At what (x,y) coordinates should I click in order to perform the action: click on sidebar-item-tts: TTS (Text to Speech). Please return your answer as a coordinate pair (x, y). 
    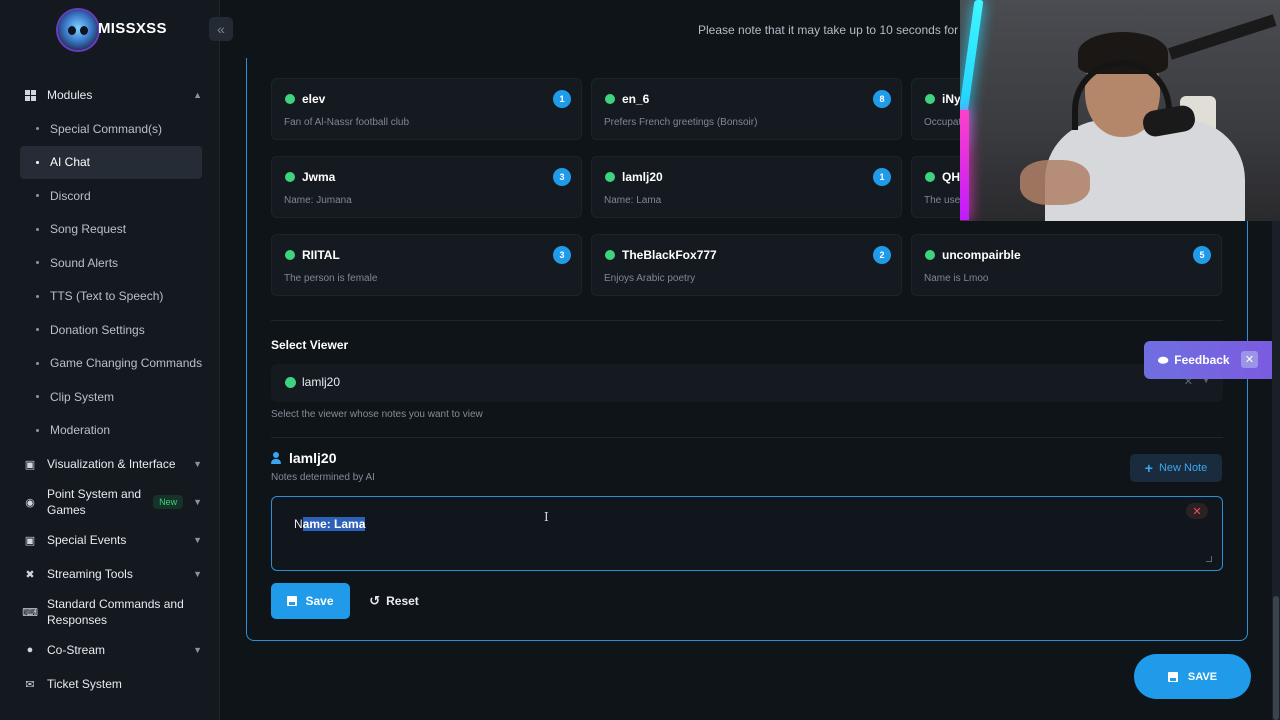
    Looking at the image, I should click on (110, 297).